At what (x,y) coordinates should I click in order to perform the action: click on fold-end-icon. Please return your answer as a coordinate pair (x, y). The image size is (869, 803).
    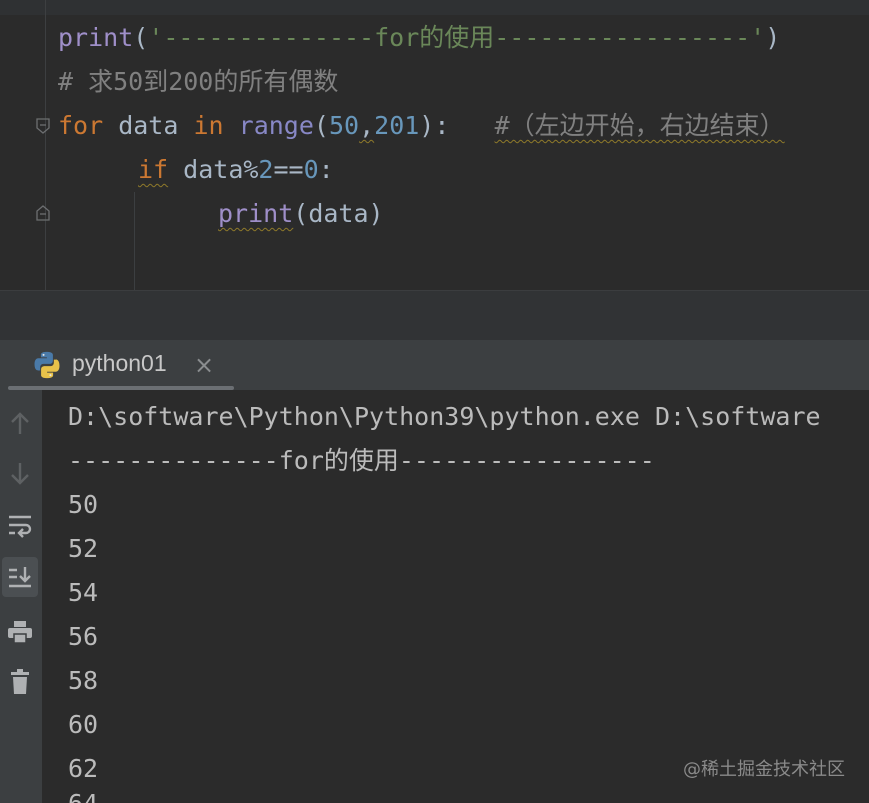
    Looking at the image, I should click on (43, 213).